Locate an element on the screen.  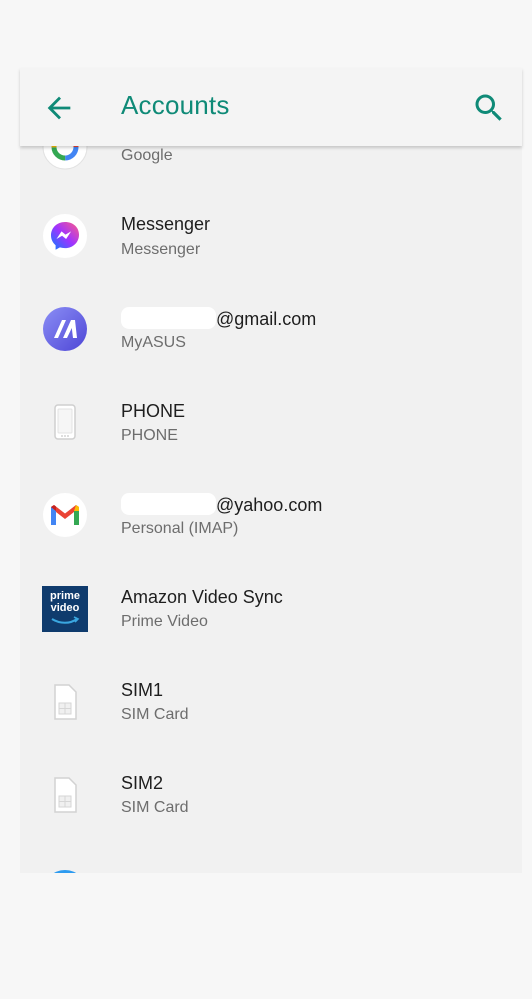
phone-icon is located at coordinates (65, 422).